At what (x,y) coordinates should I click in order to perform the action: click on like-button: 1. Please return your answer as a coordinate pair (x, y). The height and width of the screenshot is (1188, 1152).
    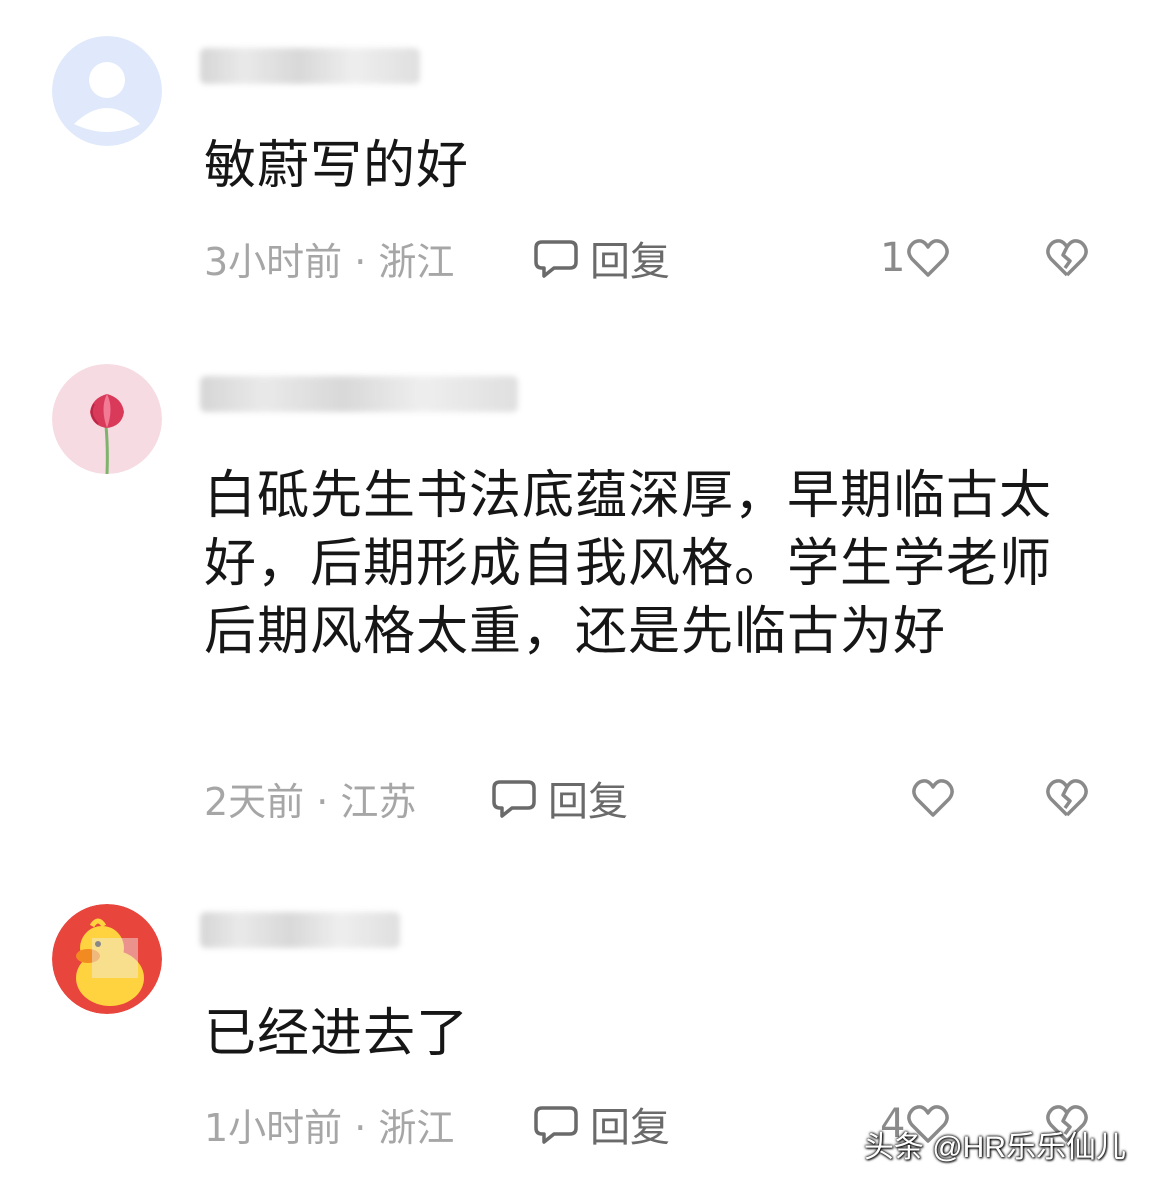
    Looking at the image, I should click on (915, 258).